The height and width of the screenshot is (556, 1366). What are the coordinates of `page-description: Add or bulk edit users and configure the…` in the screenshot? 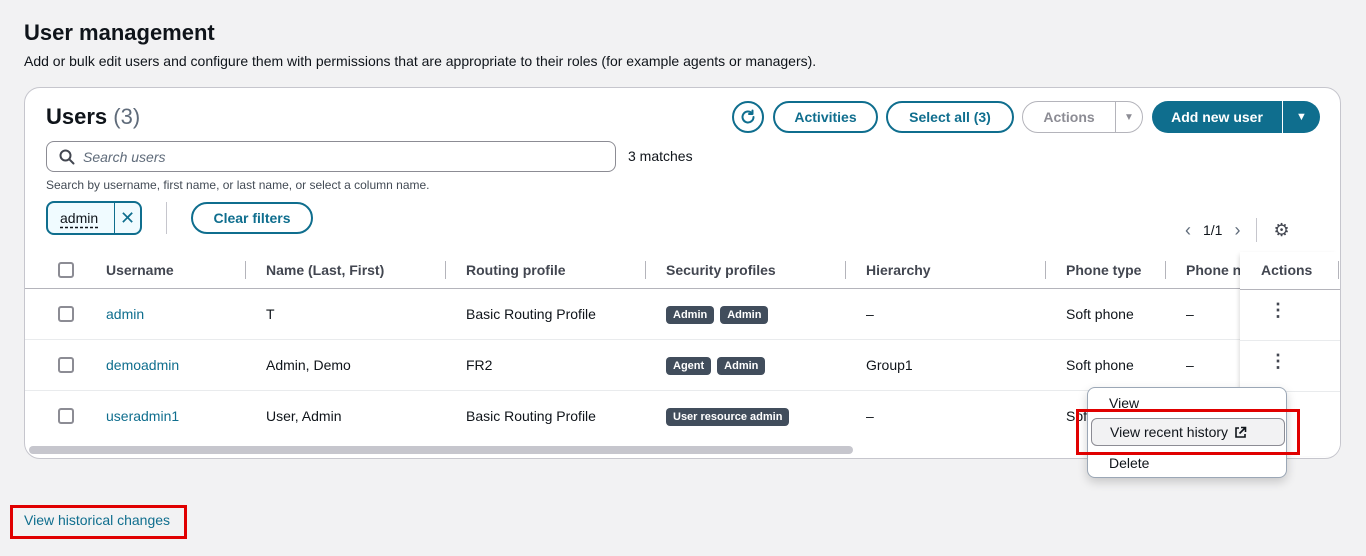 It's located at (420, 61).